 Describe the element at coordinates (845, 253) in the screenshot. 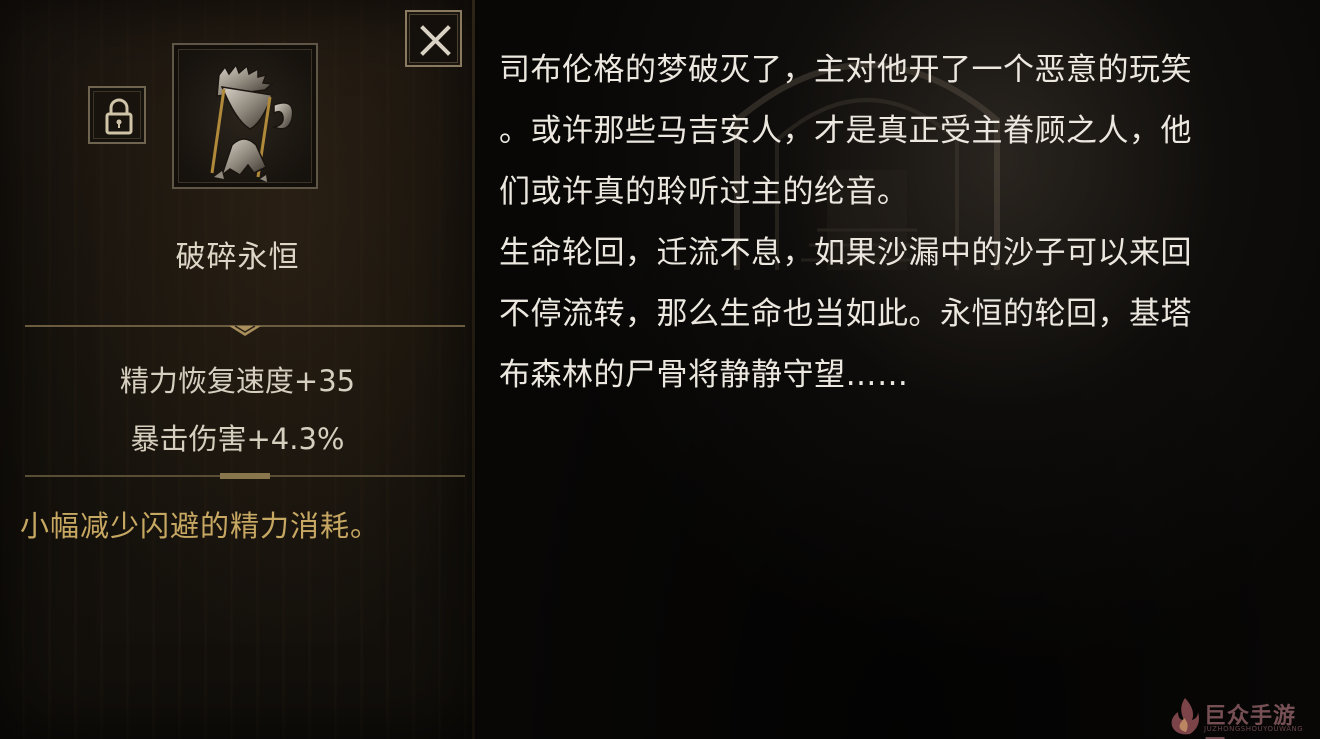

I see `lore-line: 生命轮回，迁流不息，如果沙漏中的沙子可以来回` at that location.